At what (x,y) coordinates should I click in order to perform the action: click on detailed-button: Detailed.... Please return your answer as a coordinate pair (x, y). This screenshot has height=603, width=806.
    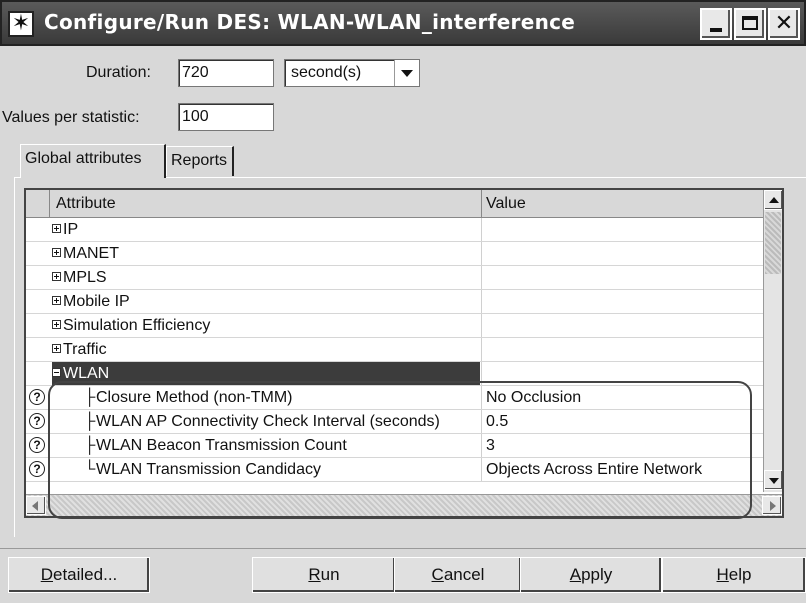
    Looking at the image, I should click on (79, 575).